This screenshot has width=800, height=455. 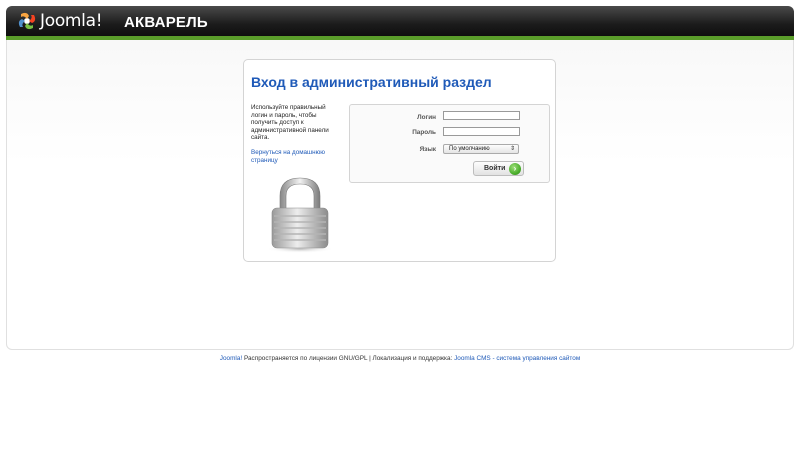 What do you see at coordinates (297, 156) in the screenshot?
I see `home-link: Вернуться на домашнюю страницу` at bounding box center [297, 156].